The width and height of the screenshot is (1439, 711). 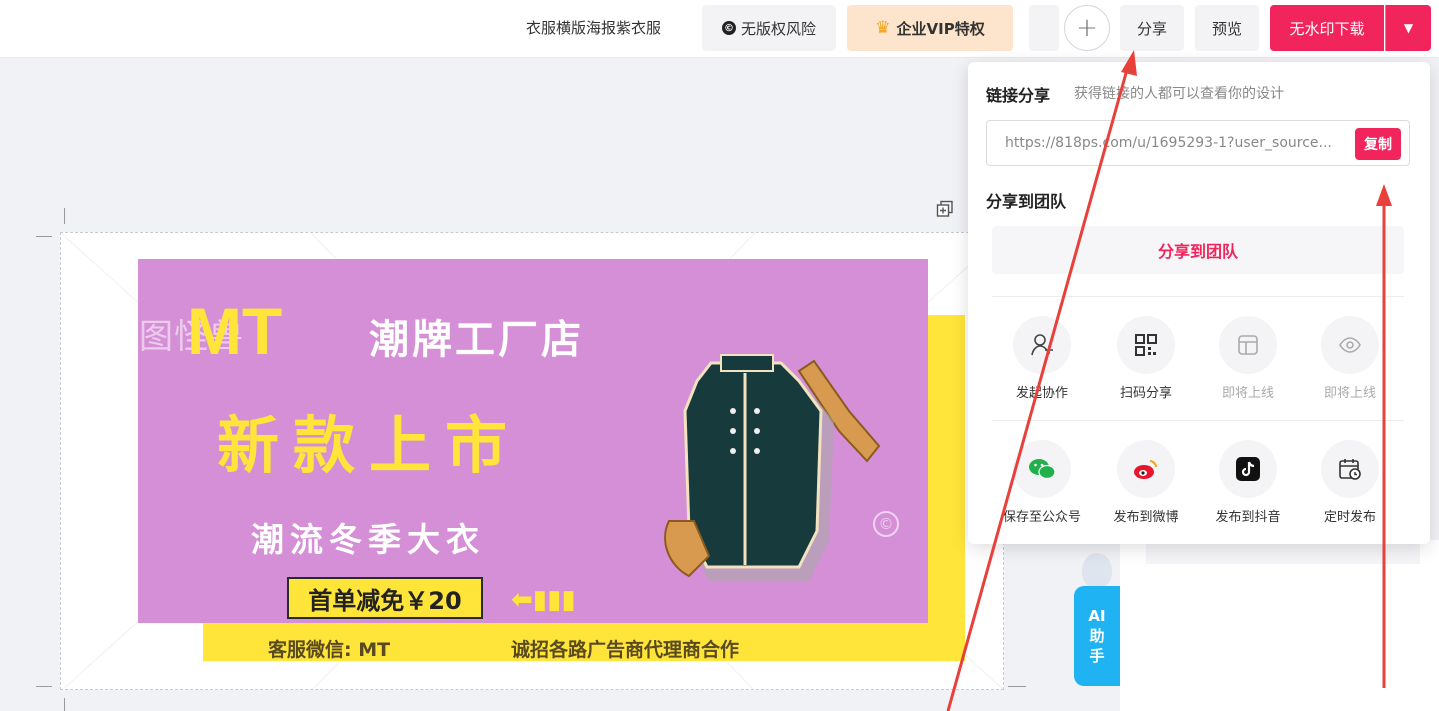 What do you see at coordinates (1044, 28) in the screenshot?
I see `toolbar-blank-button` at bounding box center [1044, 28].